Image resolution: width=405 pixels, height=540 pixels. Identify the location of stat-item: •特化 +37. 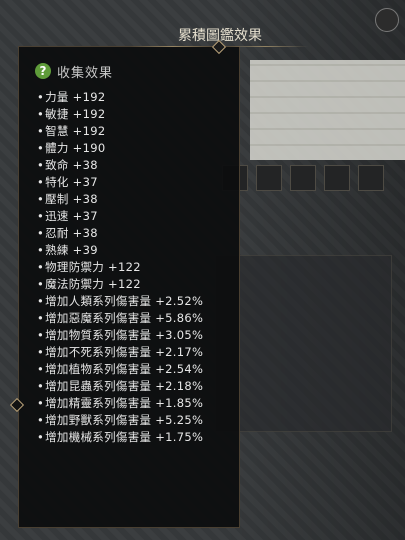
(120, 182).